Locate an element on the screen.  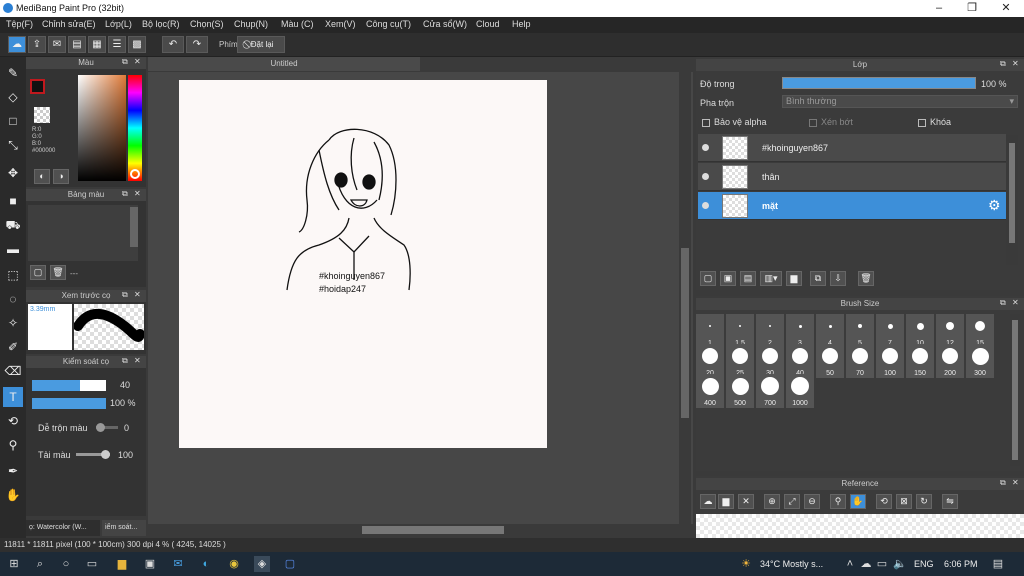
canvas-vertical-scrollbar is located at coordinates (685, 298).